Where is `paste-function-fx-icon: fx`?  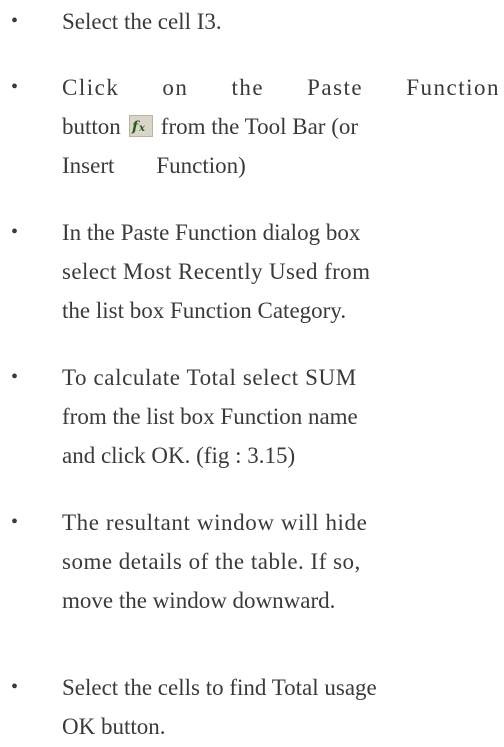 paste-function-fx-icon: fx is located at coordinates (140, 126).